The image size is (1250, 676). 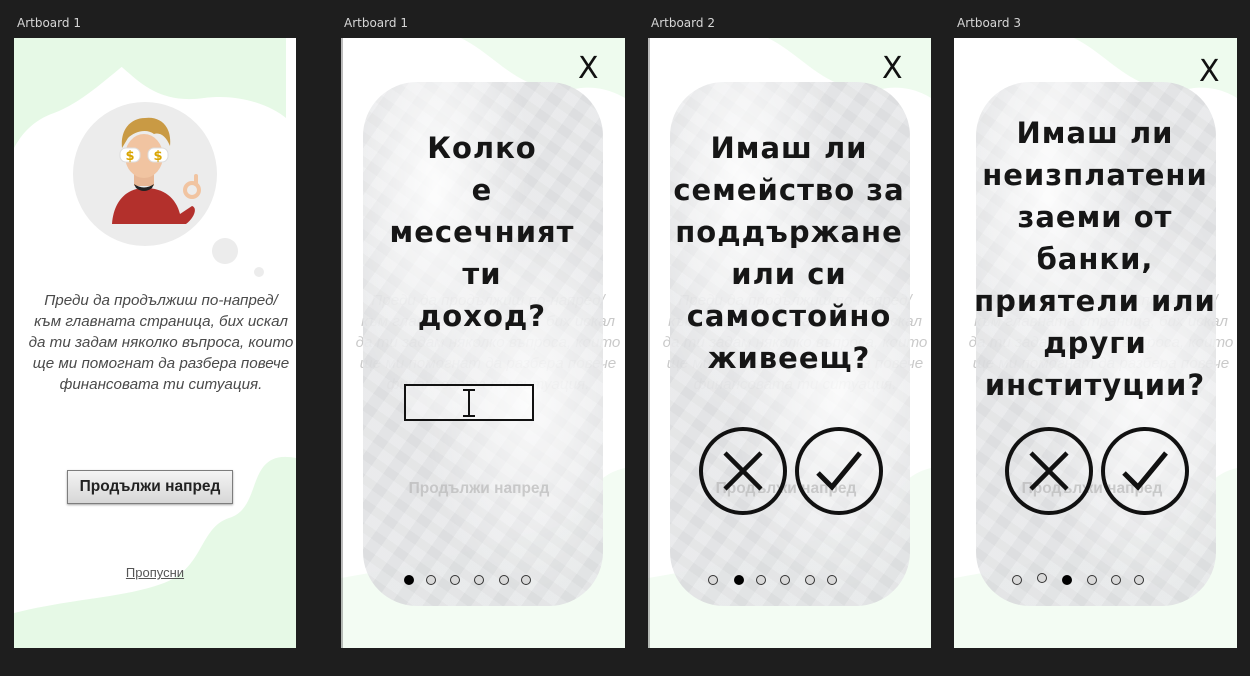 I want to click on thought-bubble, so click(x=225, y=251).